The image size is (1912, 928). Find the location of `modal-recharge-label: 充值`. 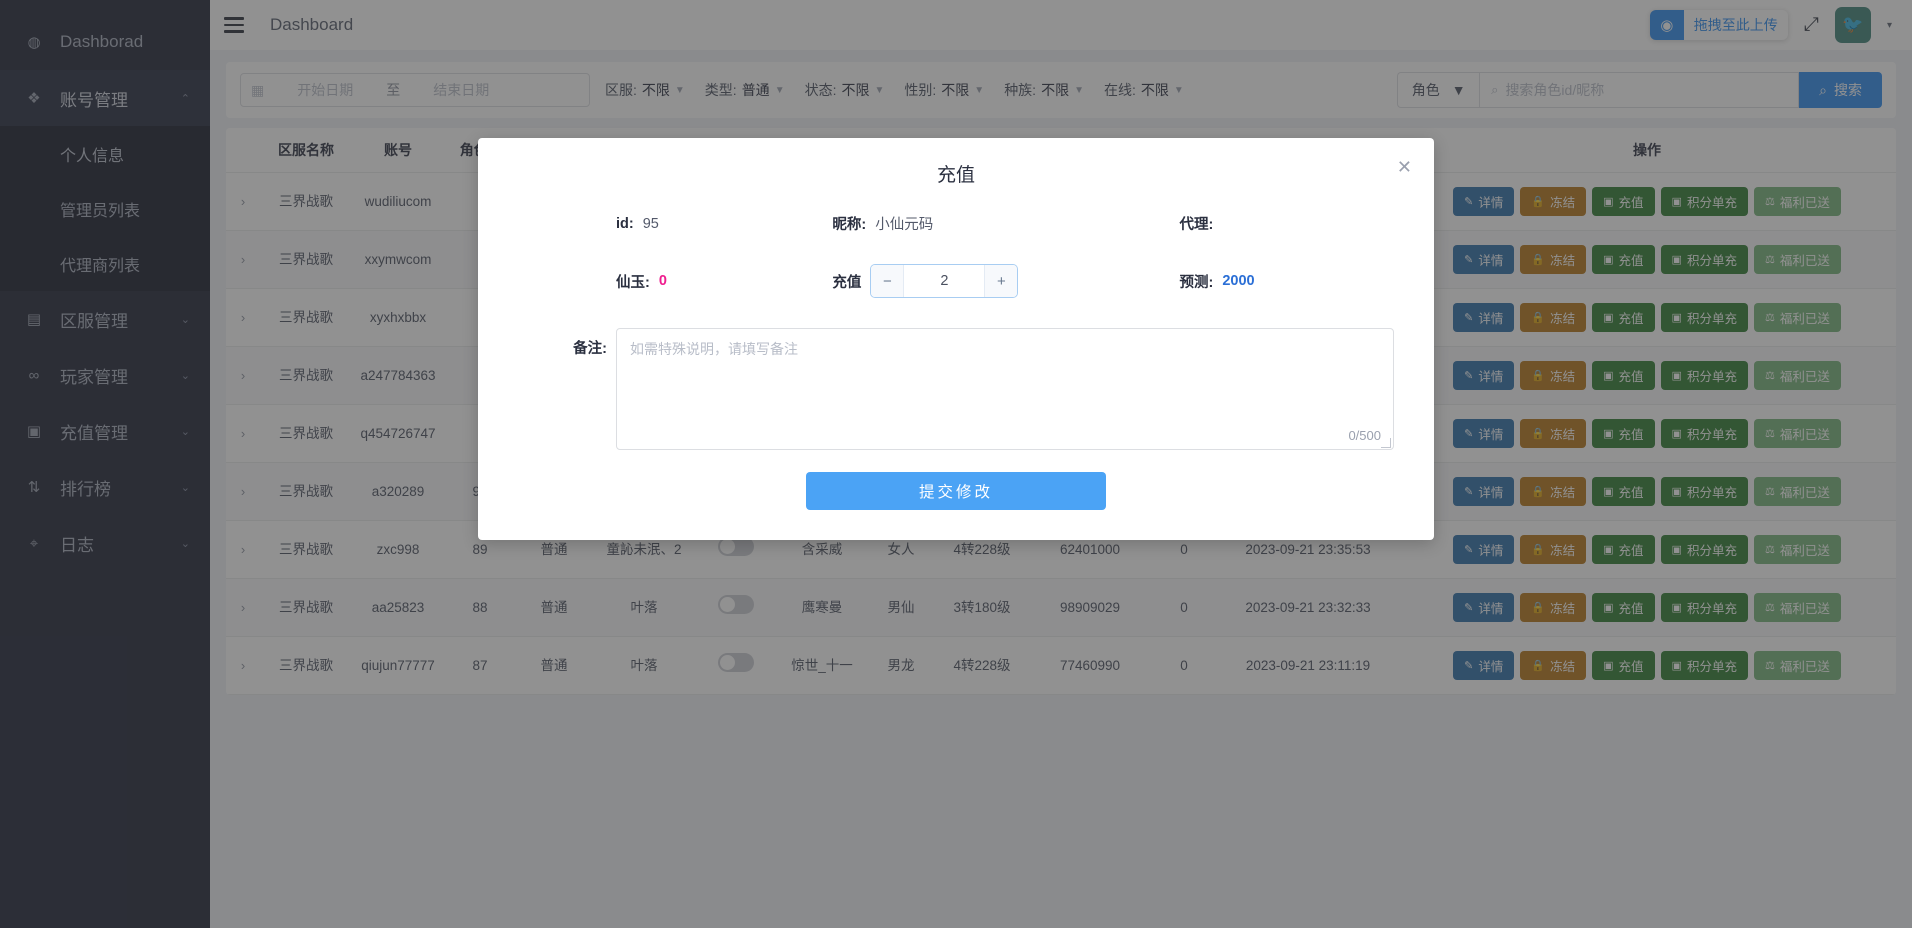

modal-recharge-label: 充值 is located at coordinates (847, 282).